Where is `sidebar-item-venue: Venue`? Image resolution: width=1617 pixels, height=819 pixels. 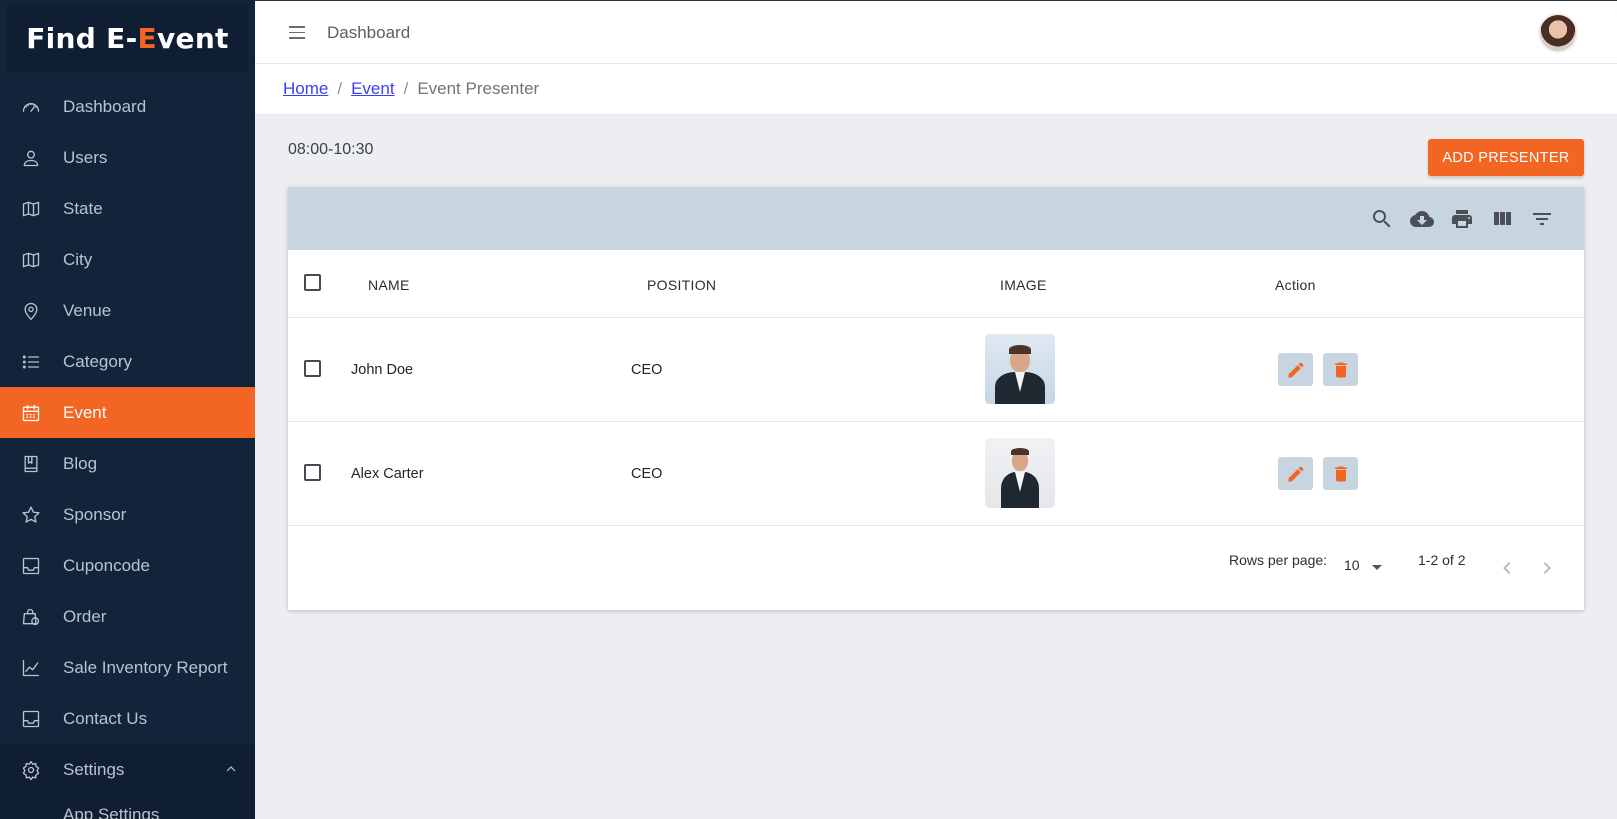
sidebar-item-venue: Venue is located at coordinates (127, 310).